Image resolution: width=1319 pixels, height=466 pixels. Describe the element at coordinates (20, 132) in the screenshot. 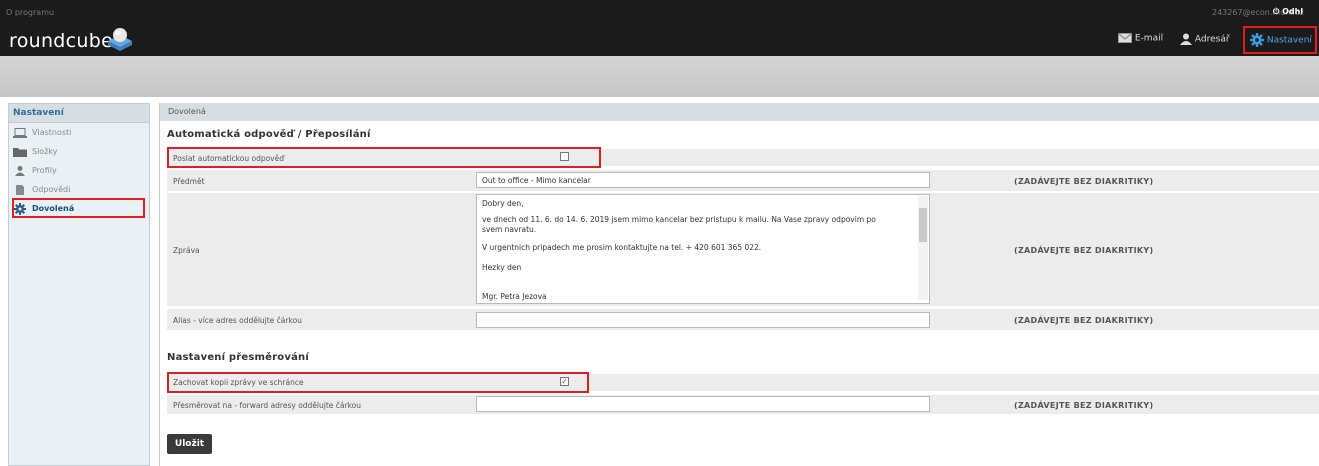

I see `laptop-icon` at that location.